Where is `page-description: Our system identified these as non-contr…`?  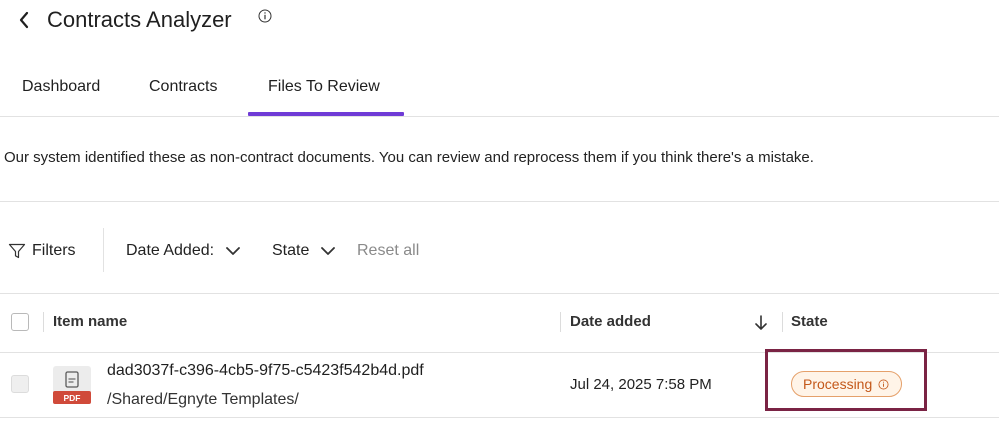
page-description: Our system identified these as non-contr… is located at coordinates (409, 157).